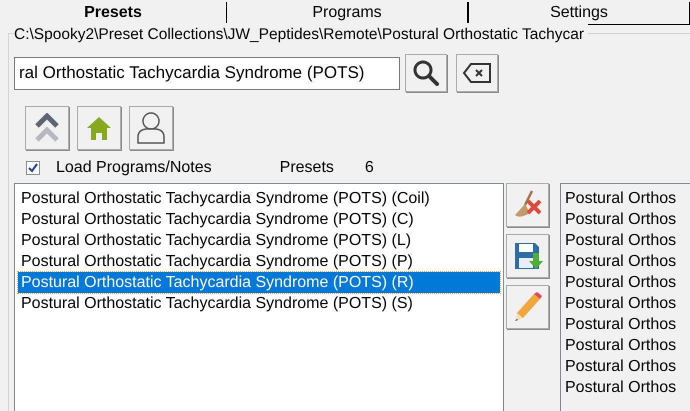  Describe the element at coordinates (527, 205) in the screenshot. I see `clear-preset-button` at that location.